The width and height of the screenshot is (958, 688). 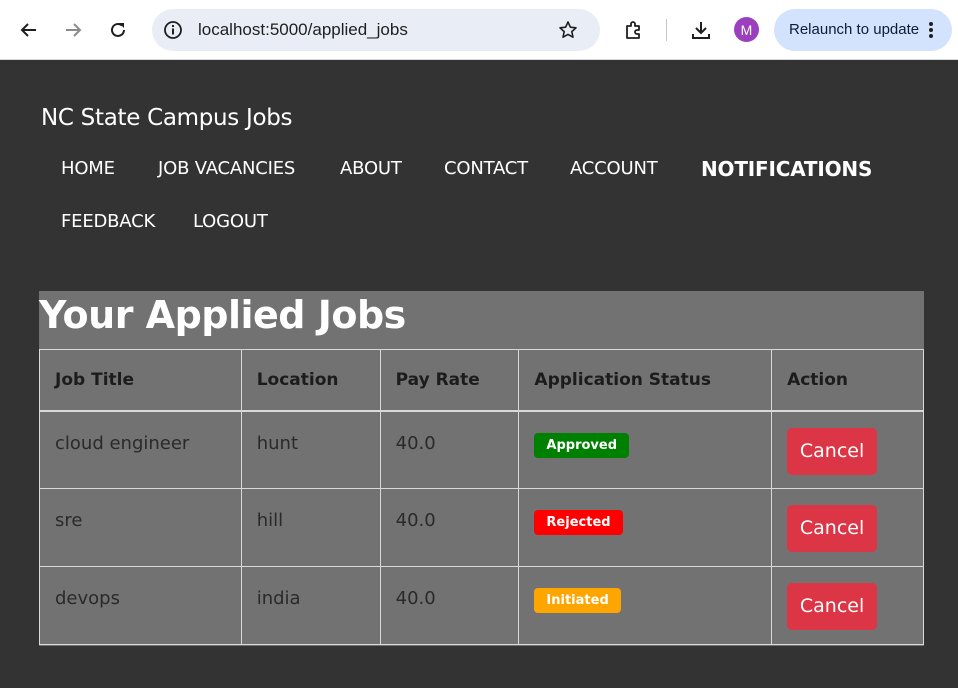 I want to click on table-row: devops india 40.0 Initiated Cancel, so click(x=481, y=605).